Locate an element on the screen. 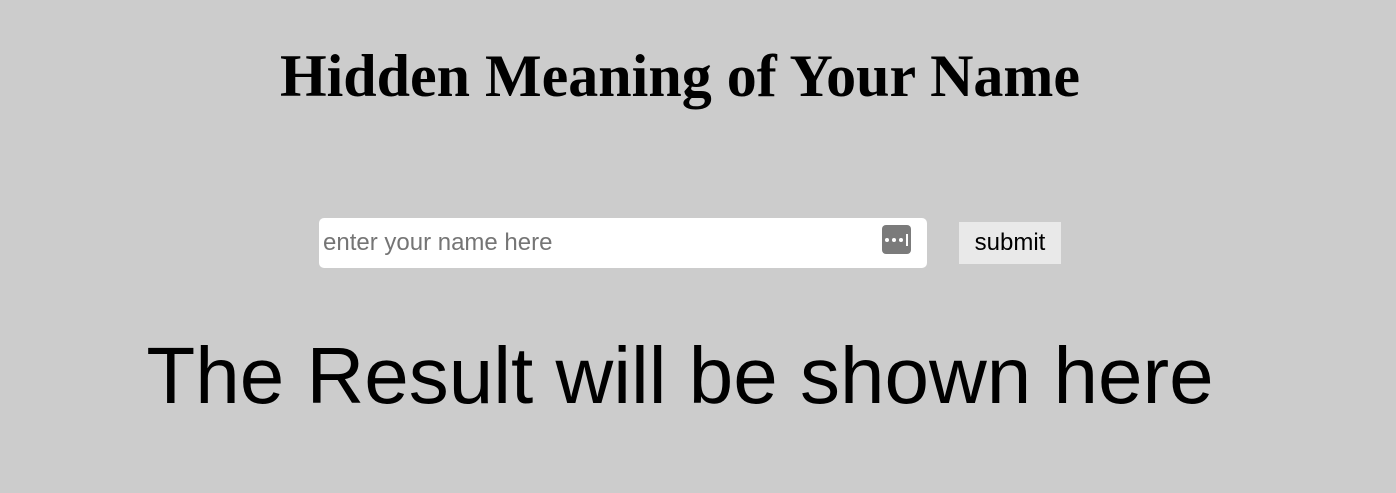 The width and height of the screenshot is (1396, 493). autofill-icon is located at coordinates (896, 239).